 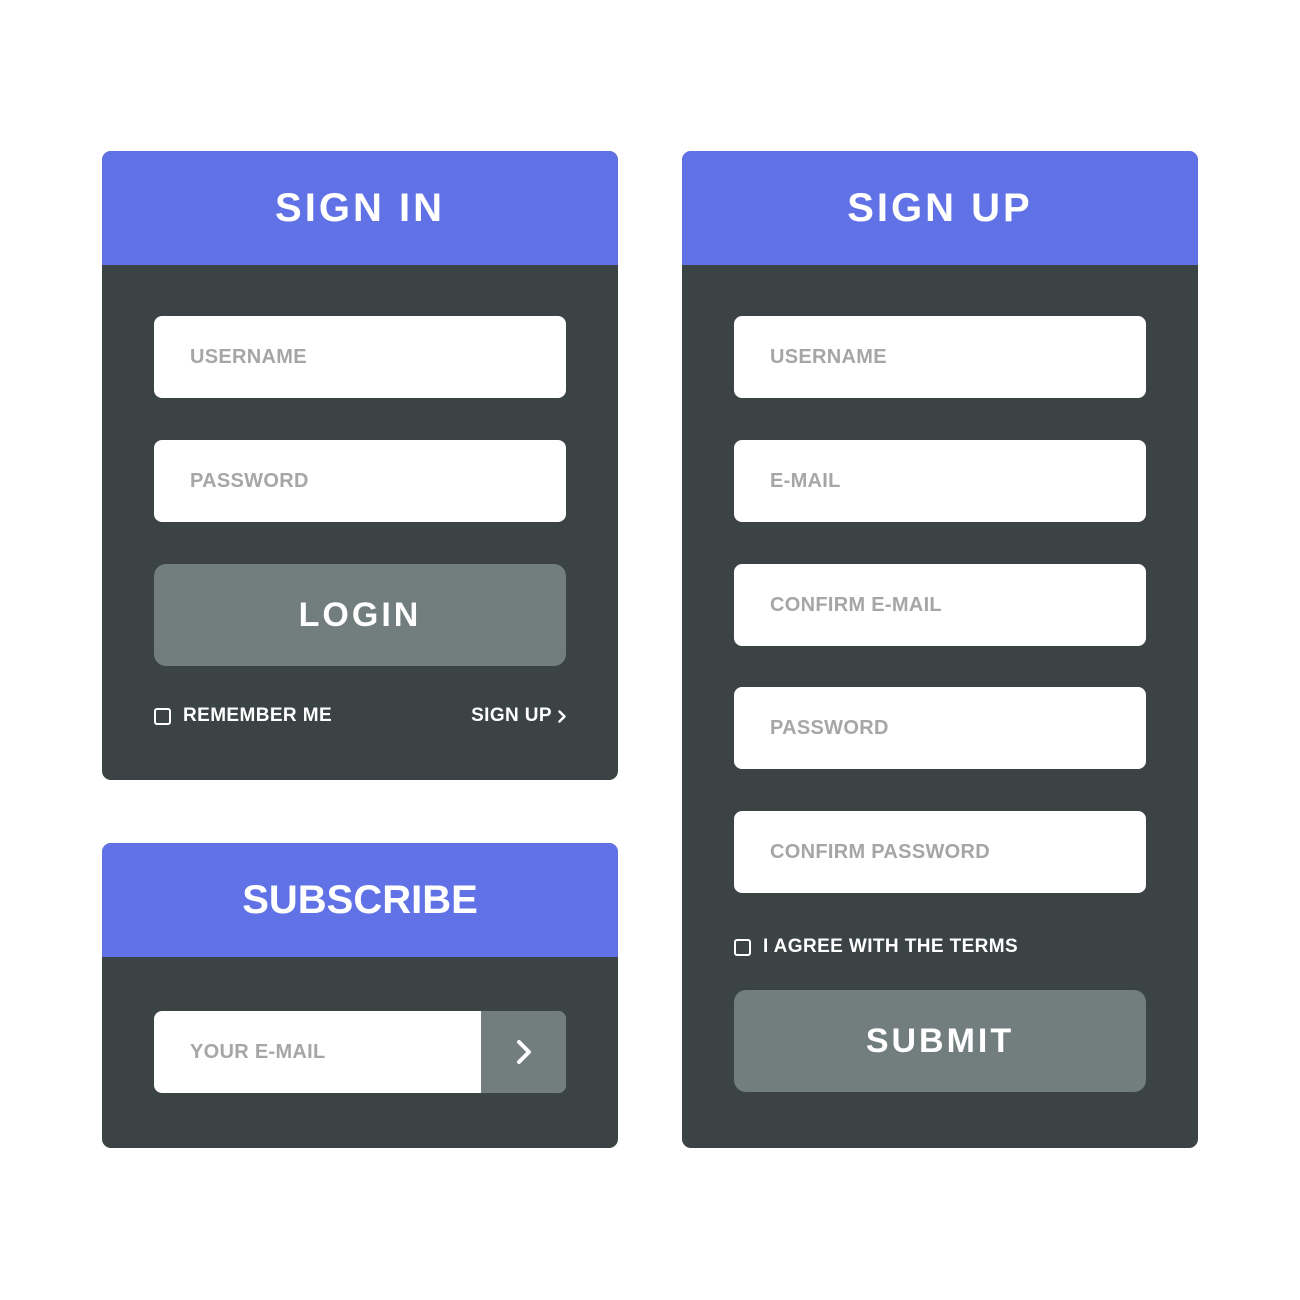 I want to click on terms-row: I AGREE WITH THE TERMS, so click(x=876, y=947).